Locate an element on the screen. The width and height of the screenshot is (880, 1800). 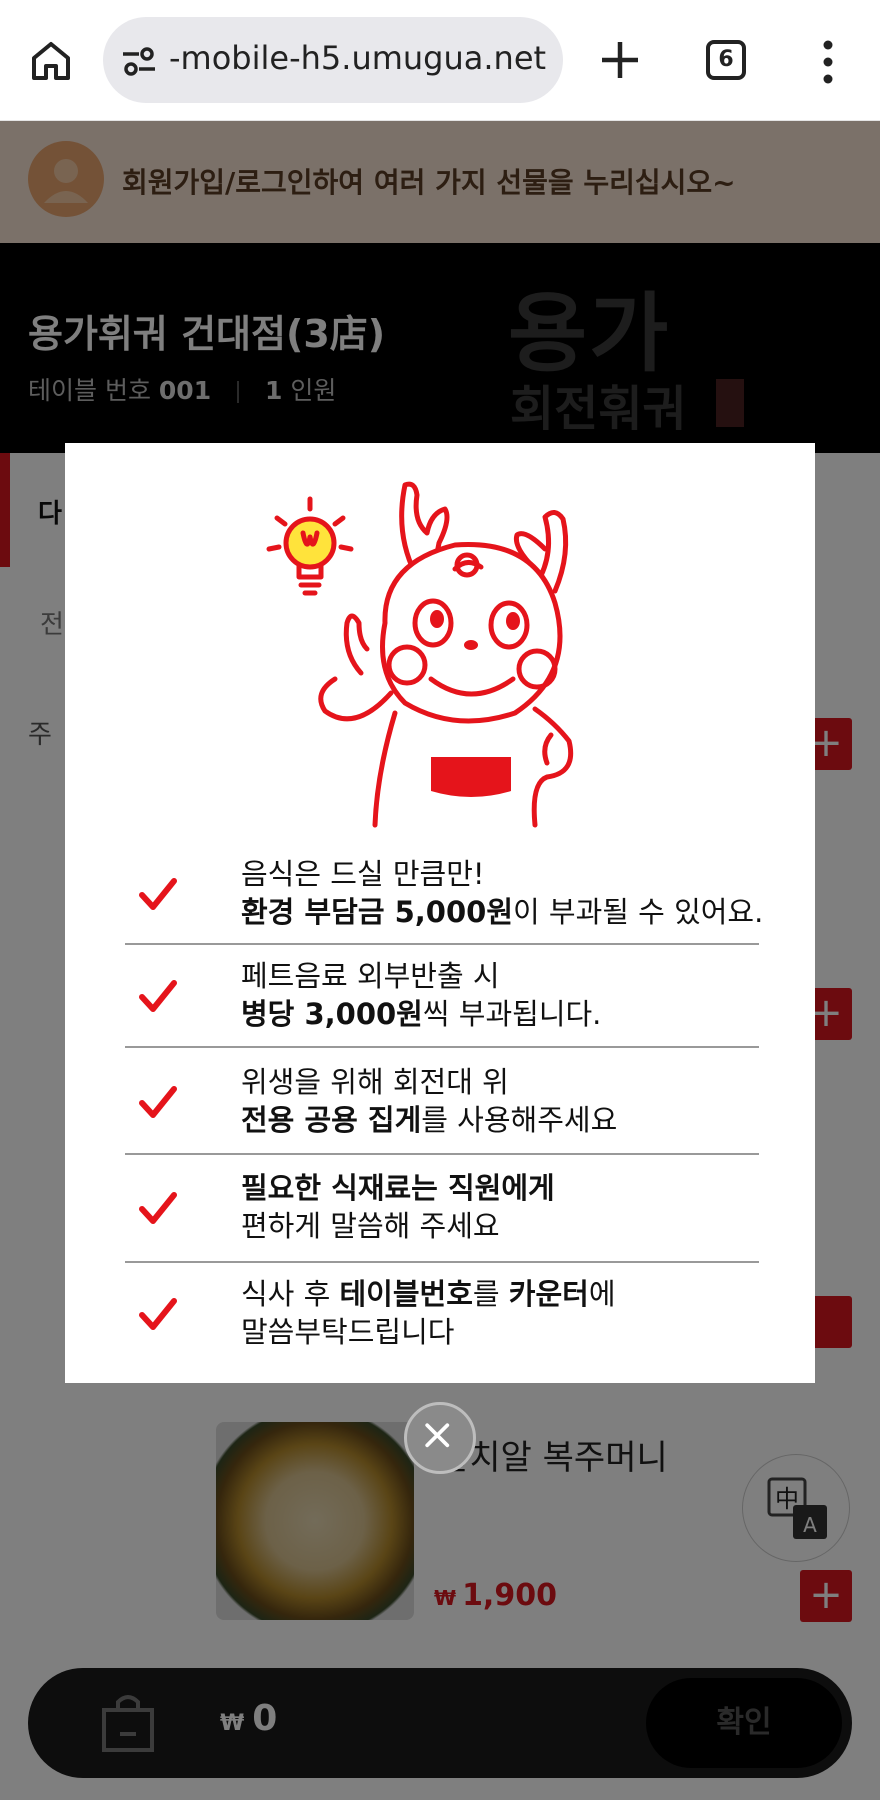
url-text: -mobile-h5.umugua.net is located at coordinates (357, 58).